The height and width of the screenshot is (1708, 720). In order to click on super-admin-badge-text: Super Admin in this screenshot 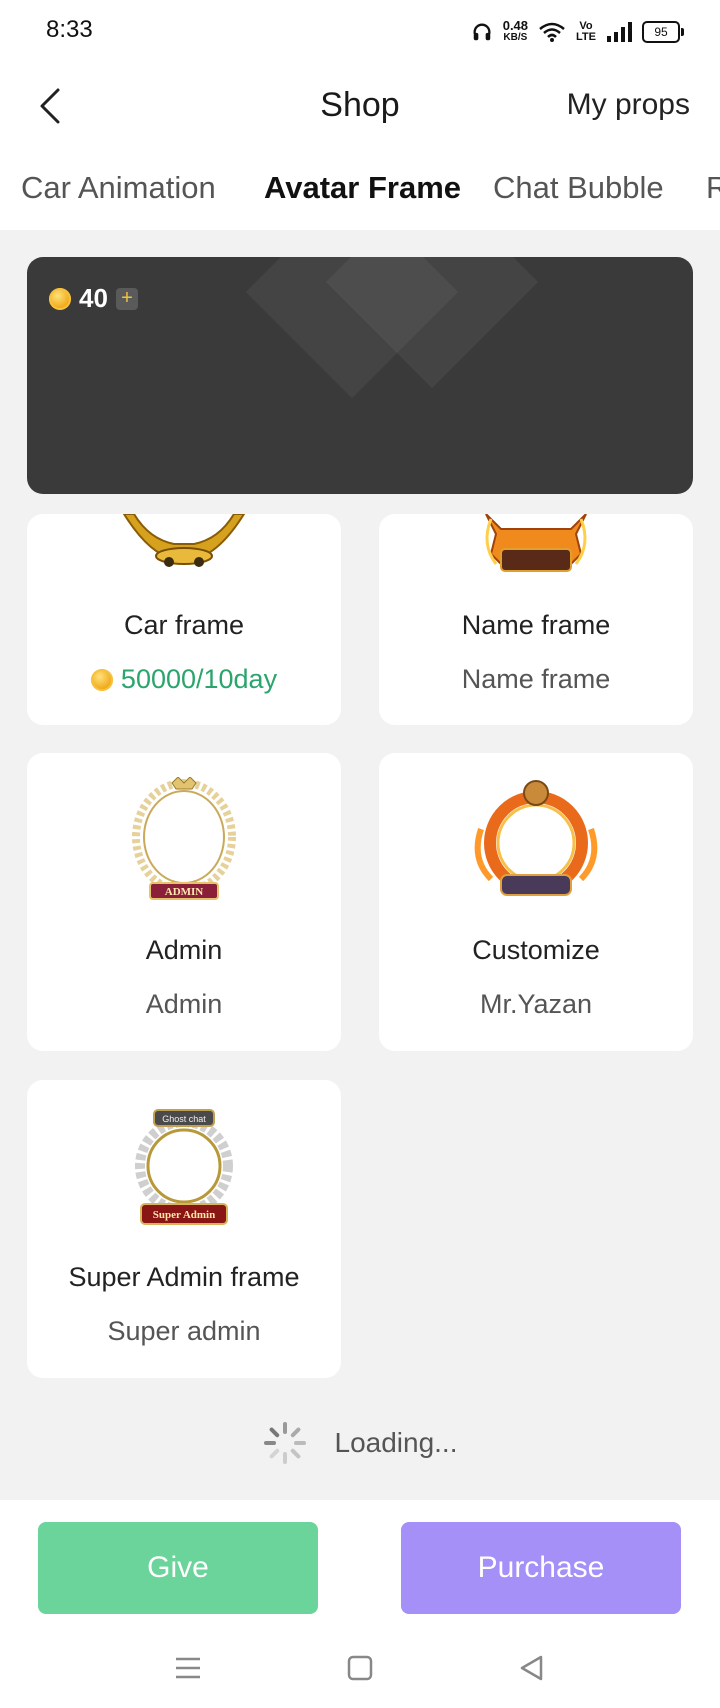, I will do `click(184, 1215)`.